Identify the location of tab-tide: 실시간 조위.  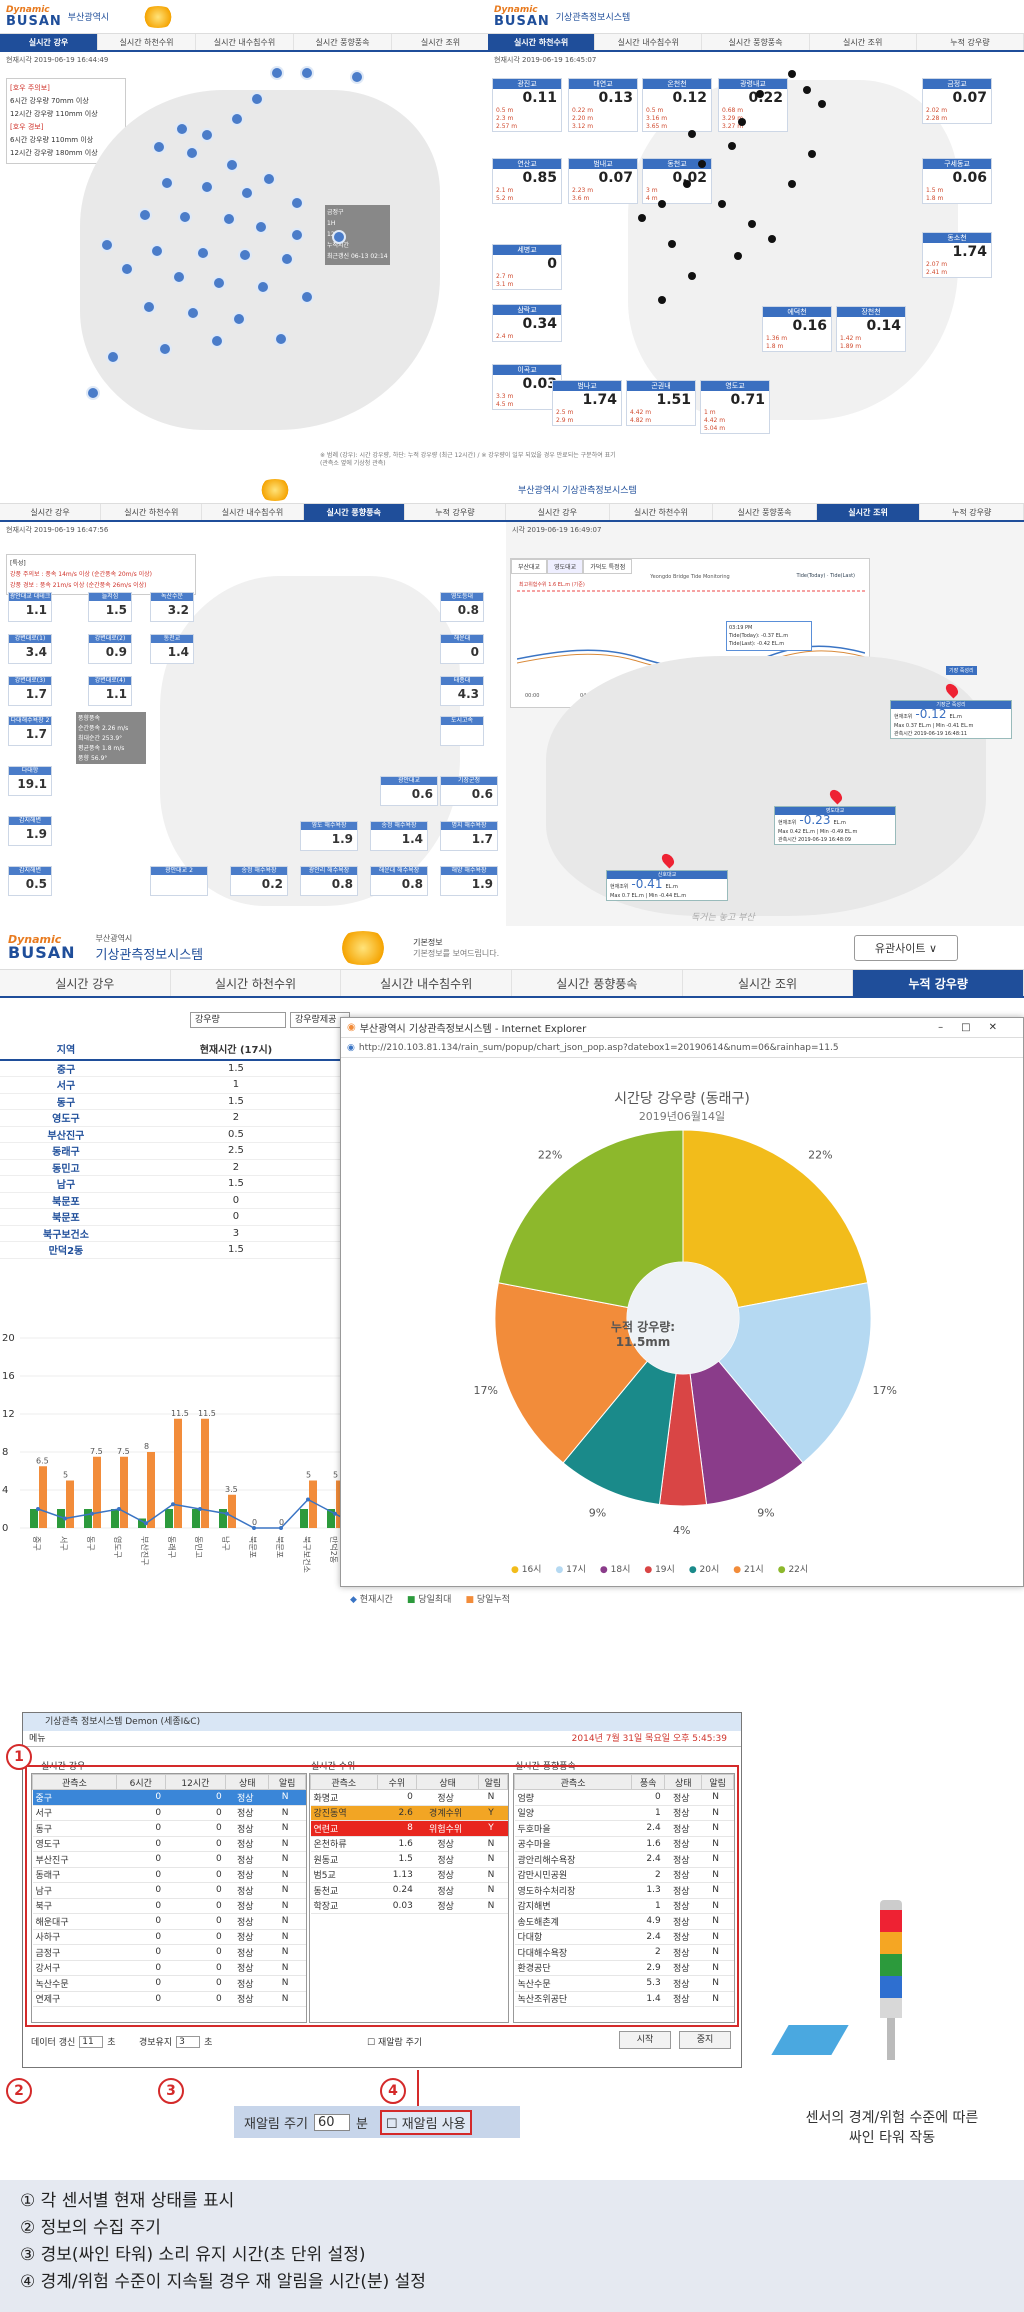
(863, 42).